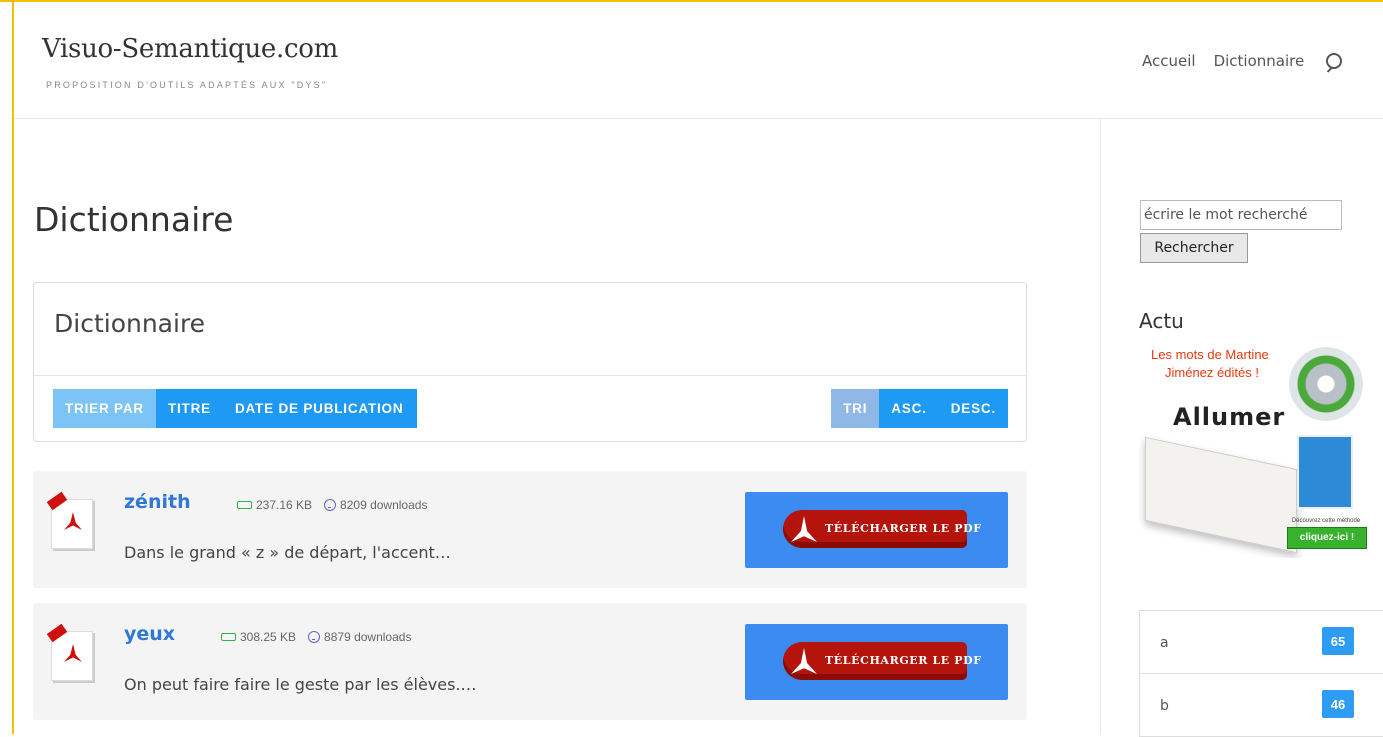 This screenshot has height=737, width=1383. What do you see at coordinates (149, 634) in the screenshot?
I see `item-title-link: yeux` at bounding box center [149, 634].